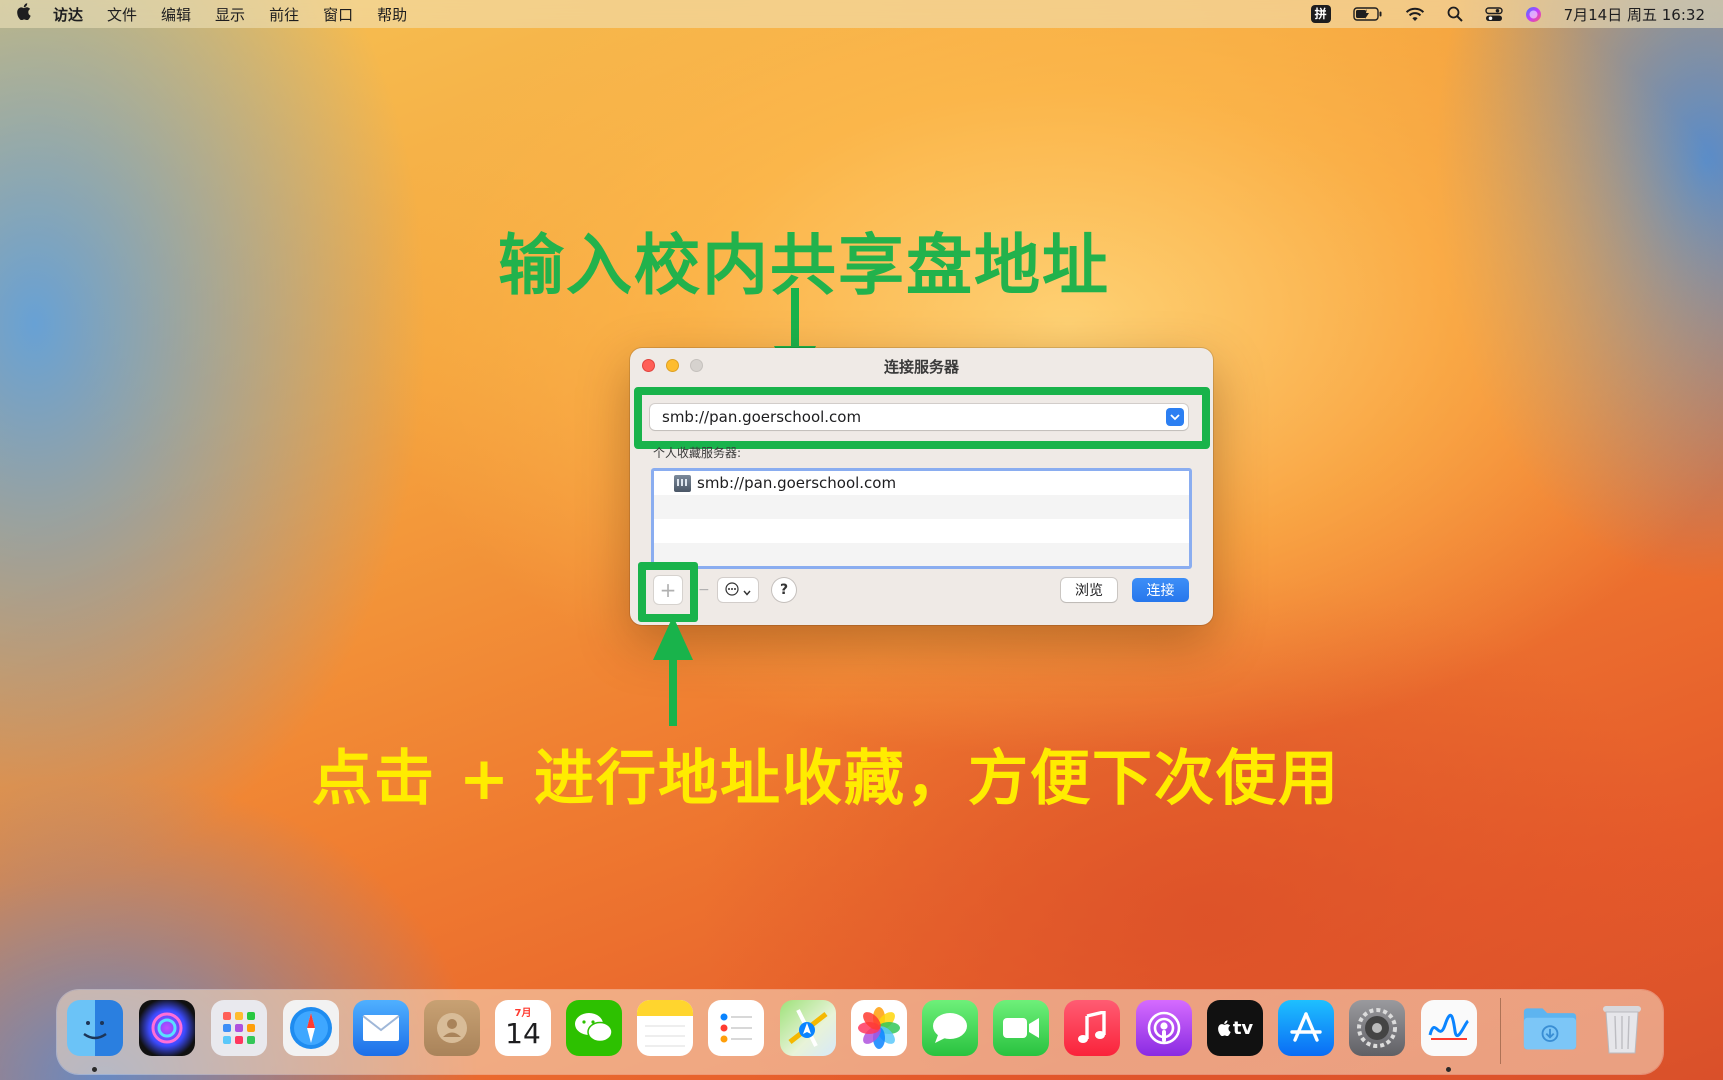 The width and height of the screenshot is (1723, 1080). Describe the element at coordinates (861, 14) in the screenshot. I see `menu-bar: 访达 文件 编辑 显示 前往 窗口 帮助 拼 7月14日 周五 16:32` at that location.